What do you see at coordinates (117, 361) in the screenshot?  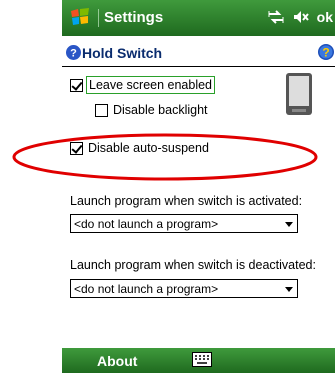 I see `about-softkey: About` at bounding box center [117, 361].